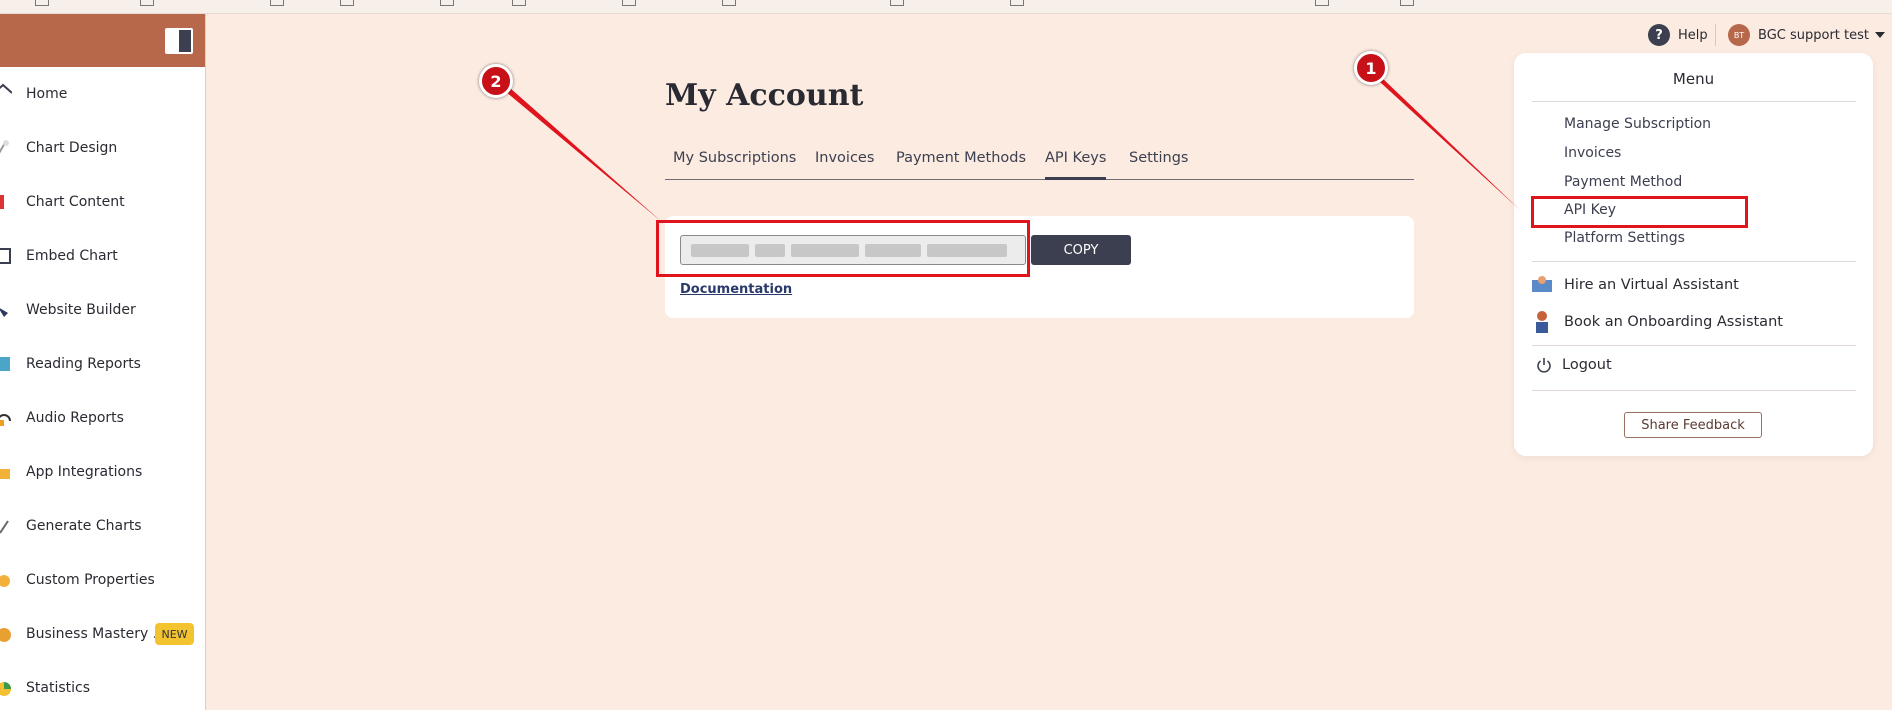 The height and width of the screenshot is (710, 1892). What do you see at coordinates (1637, 124) in the screenshot?
I see `menu-item-manage-subscription: Manage Subscription` at bounding box center [1637, 124].